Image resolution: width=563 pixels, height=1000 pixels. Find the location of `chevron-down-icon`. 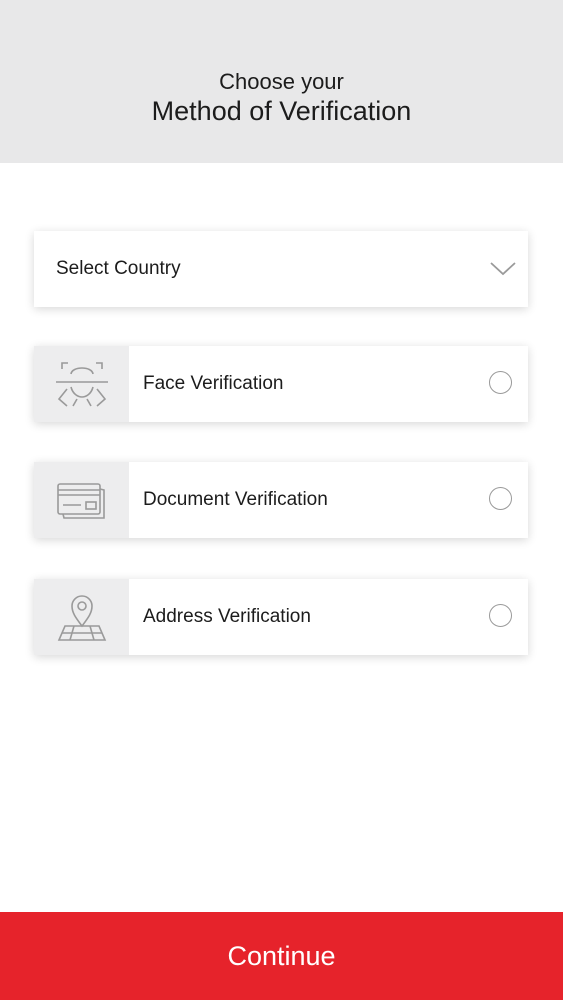

chevron-down-icon is located at coordinates (503, 269).